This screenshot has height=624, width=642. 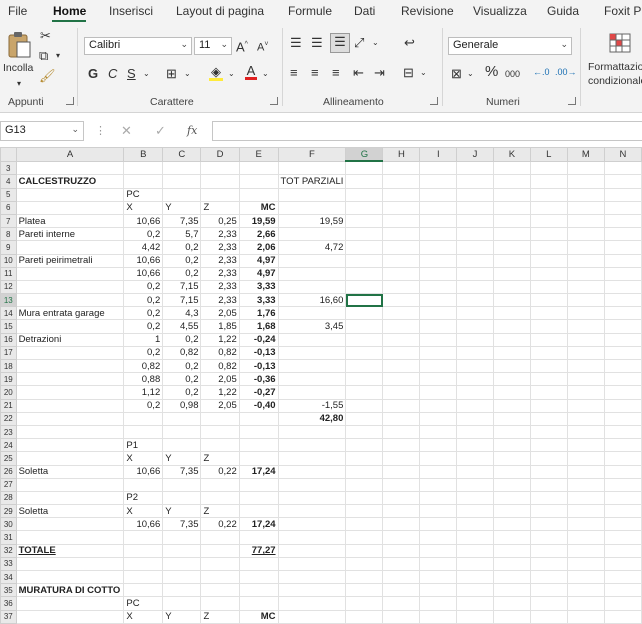 What do you see at coordinates (364, 524) in the screenshot?
I see `cell-g30` at bounding box center [364, 524].